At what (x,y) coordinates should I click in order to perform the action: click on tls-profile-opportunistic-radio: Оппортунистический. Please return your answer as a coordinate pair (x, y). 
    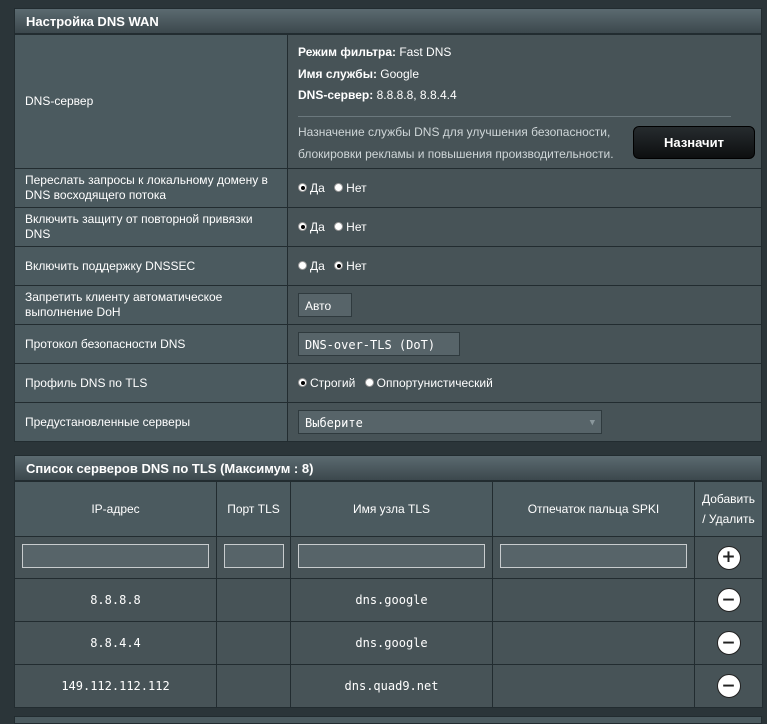
    Looking at the image, I should click on (428, 383).